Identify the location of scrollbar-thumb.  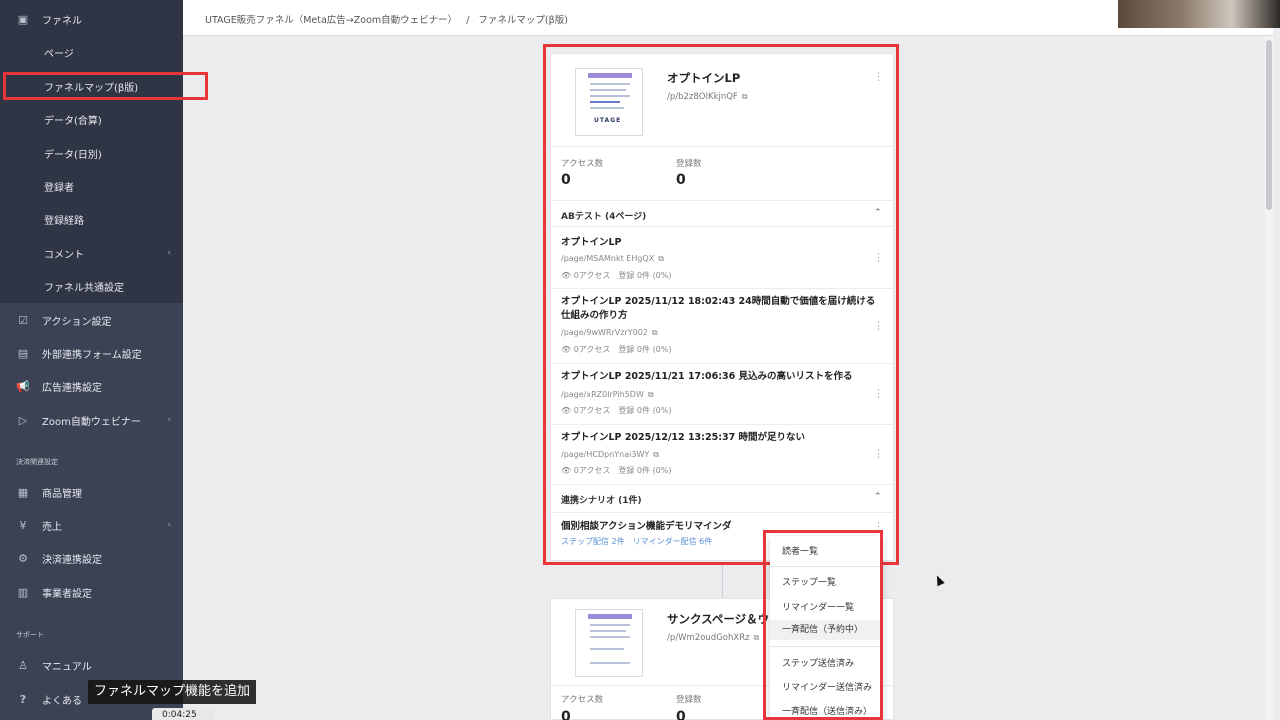
(1269, 125).